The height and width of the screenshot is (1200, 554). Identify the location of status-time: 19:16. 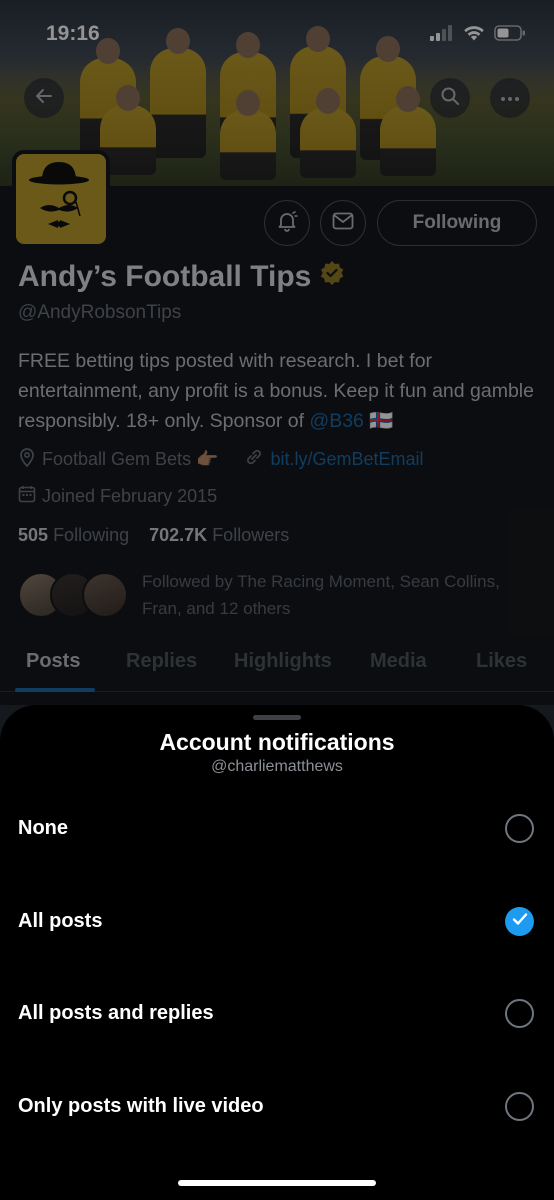
(73, 33).